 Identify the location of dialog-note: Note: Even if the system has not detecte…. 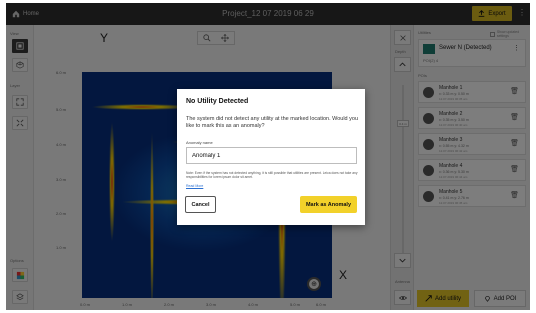
(272, 175).